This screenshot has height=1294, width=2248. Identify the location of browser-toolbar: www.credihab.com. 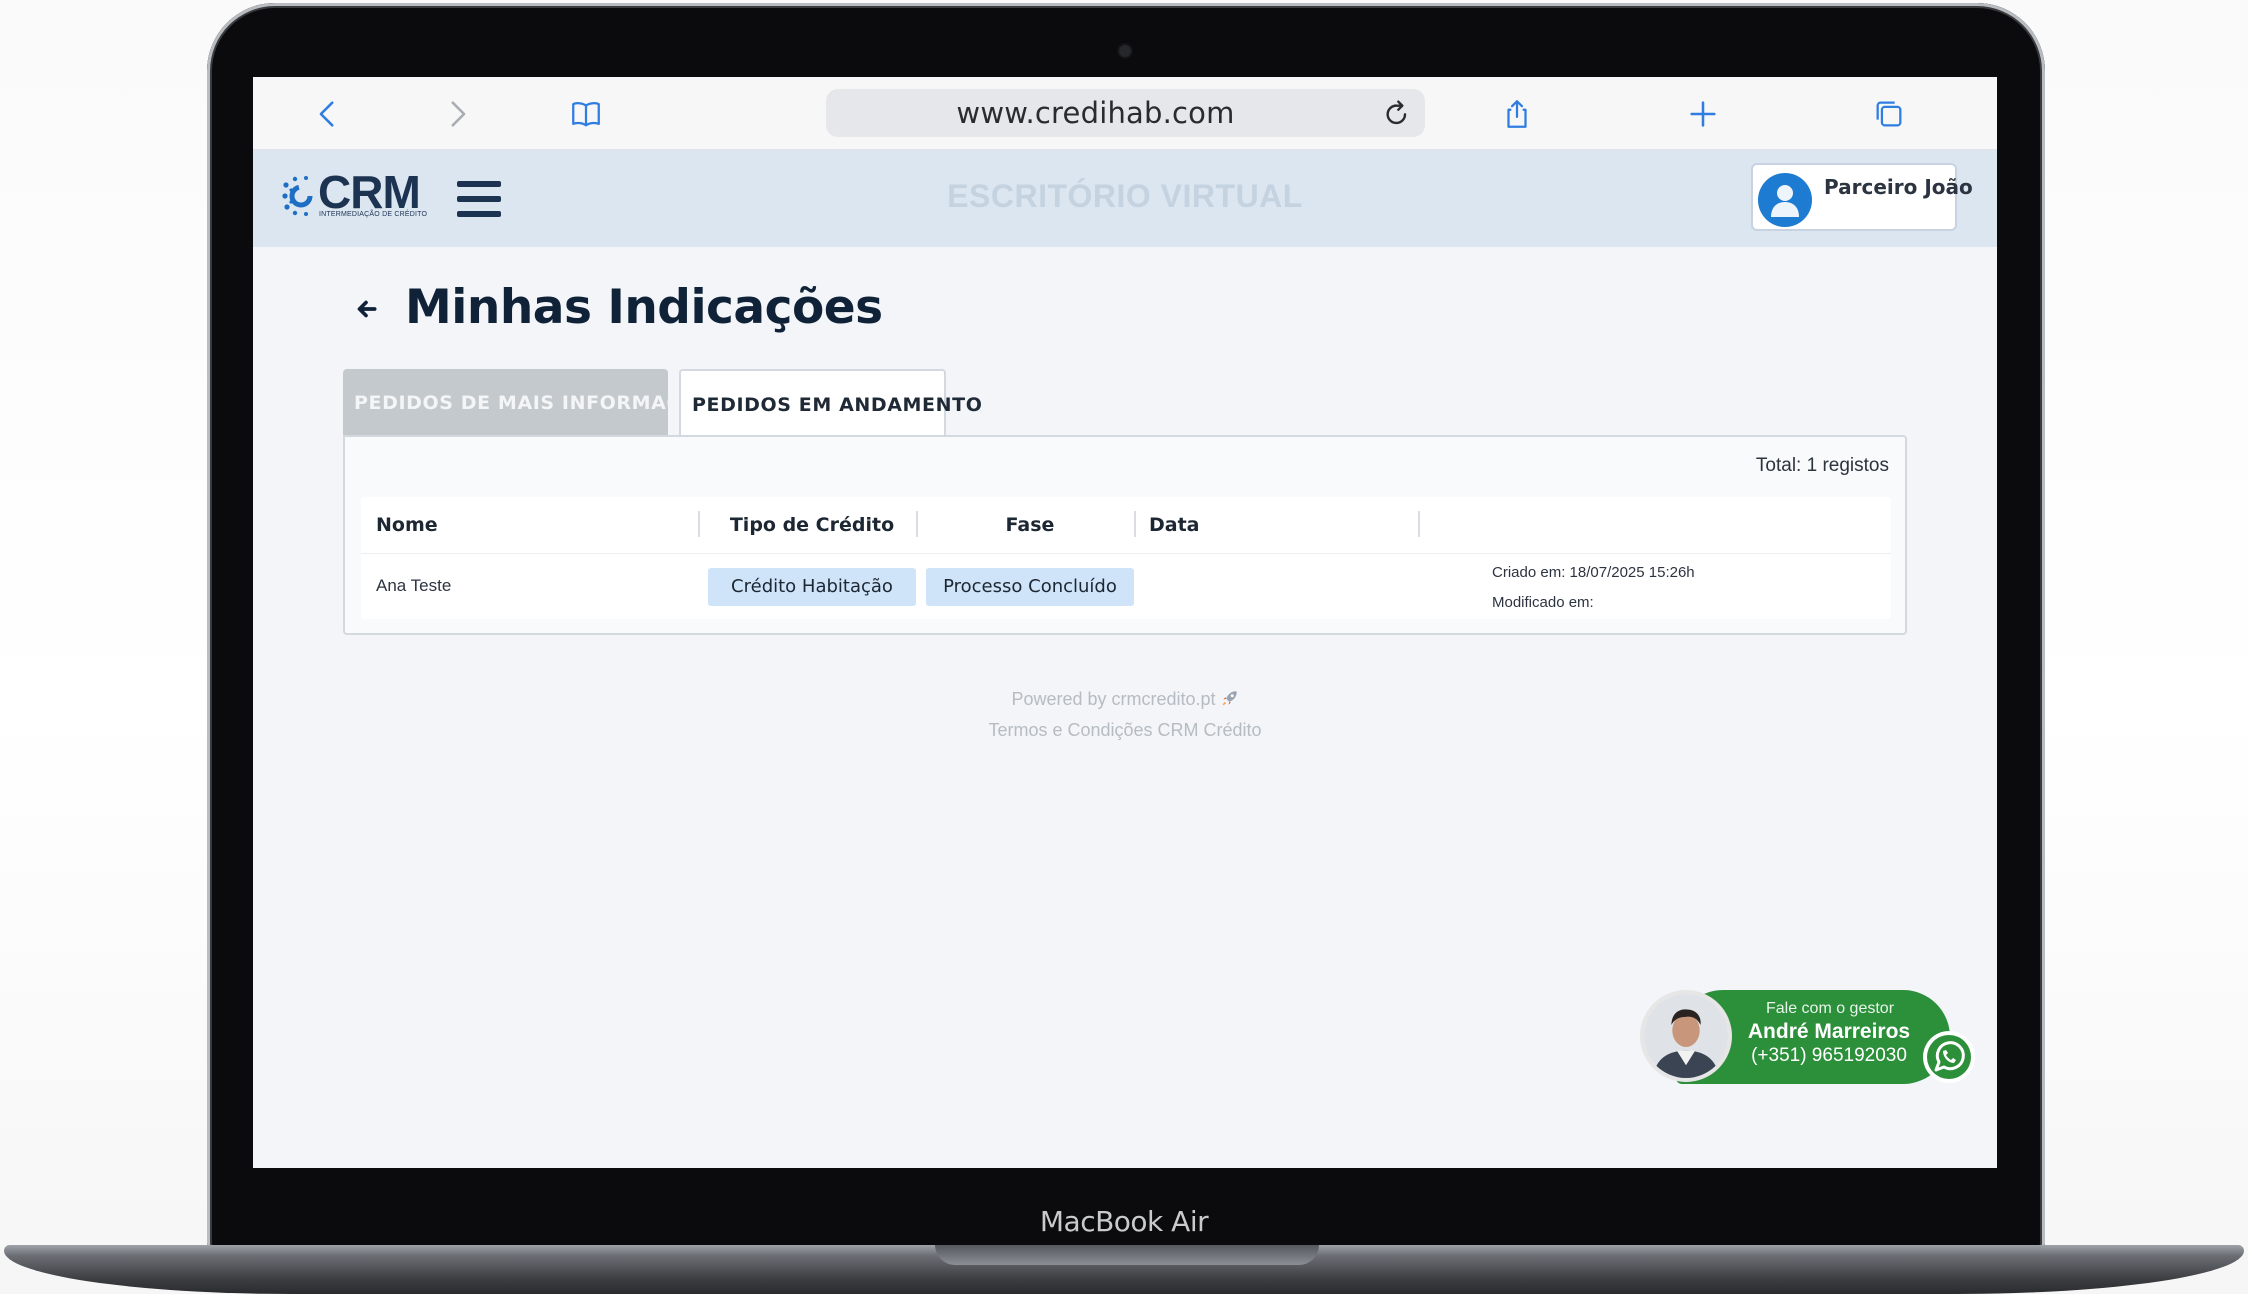
(1125, 113).